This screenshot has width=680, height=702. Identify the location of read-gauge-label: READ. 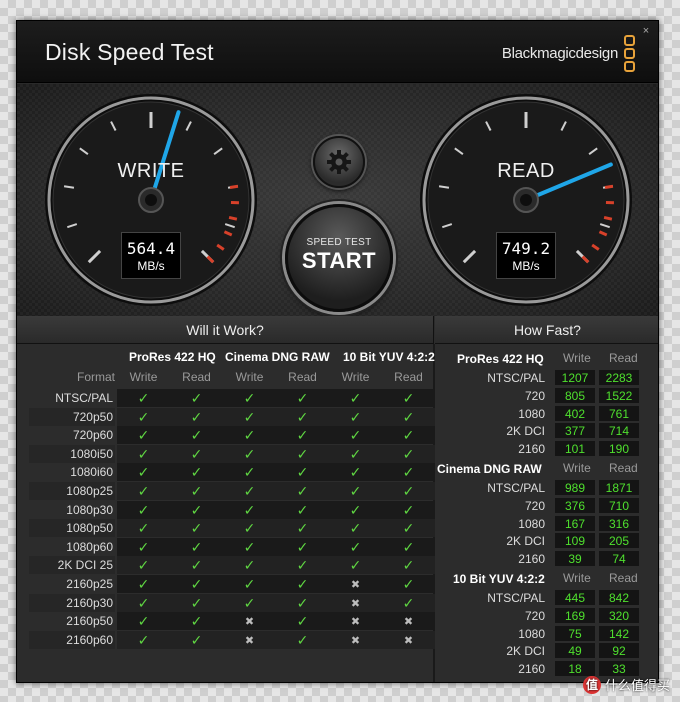
(526, 171).